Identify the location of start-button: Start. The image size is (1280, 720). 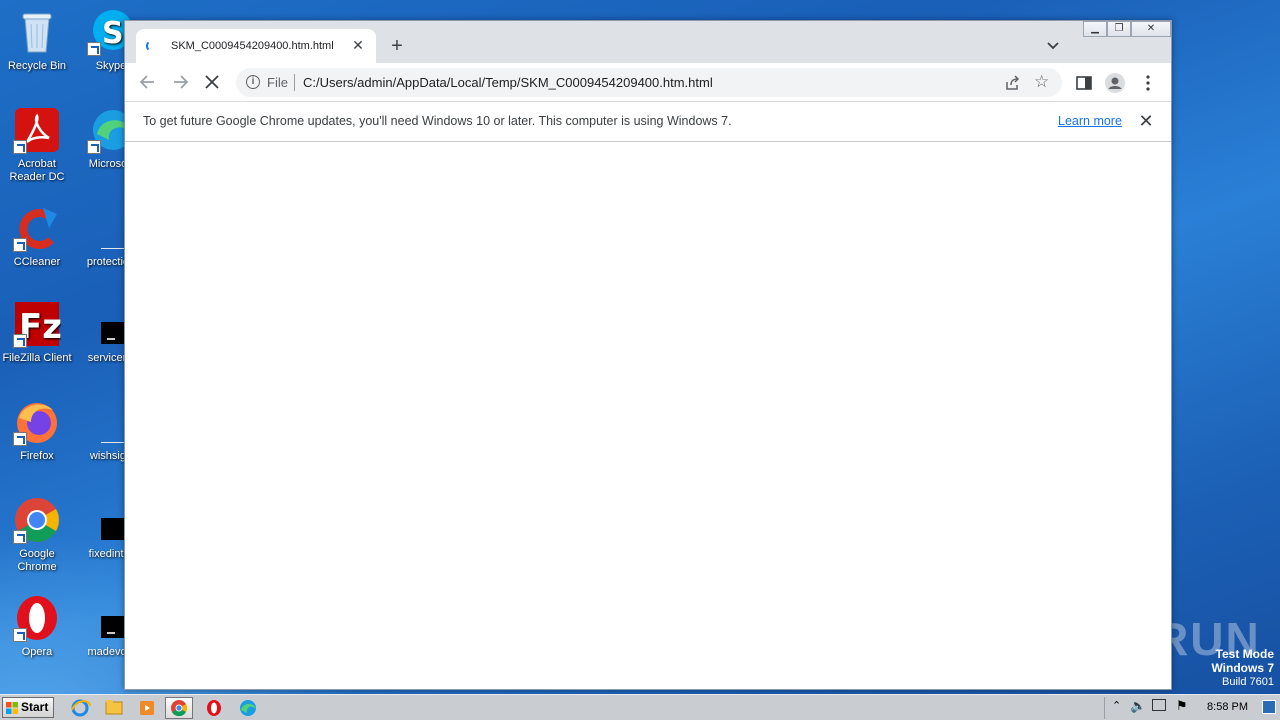
(28, 707).